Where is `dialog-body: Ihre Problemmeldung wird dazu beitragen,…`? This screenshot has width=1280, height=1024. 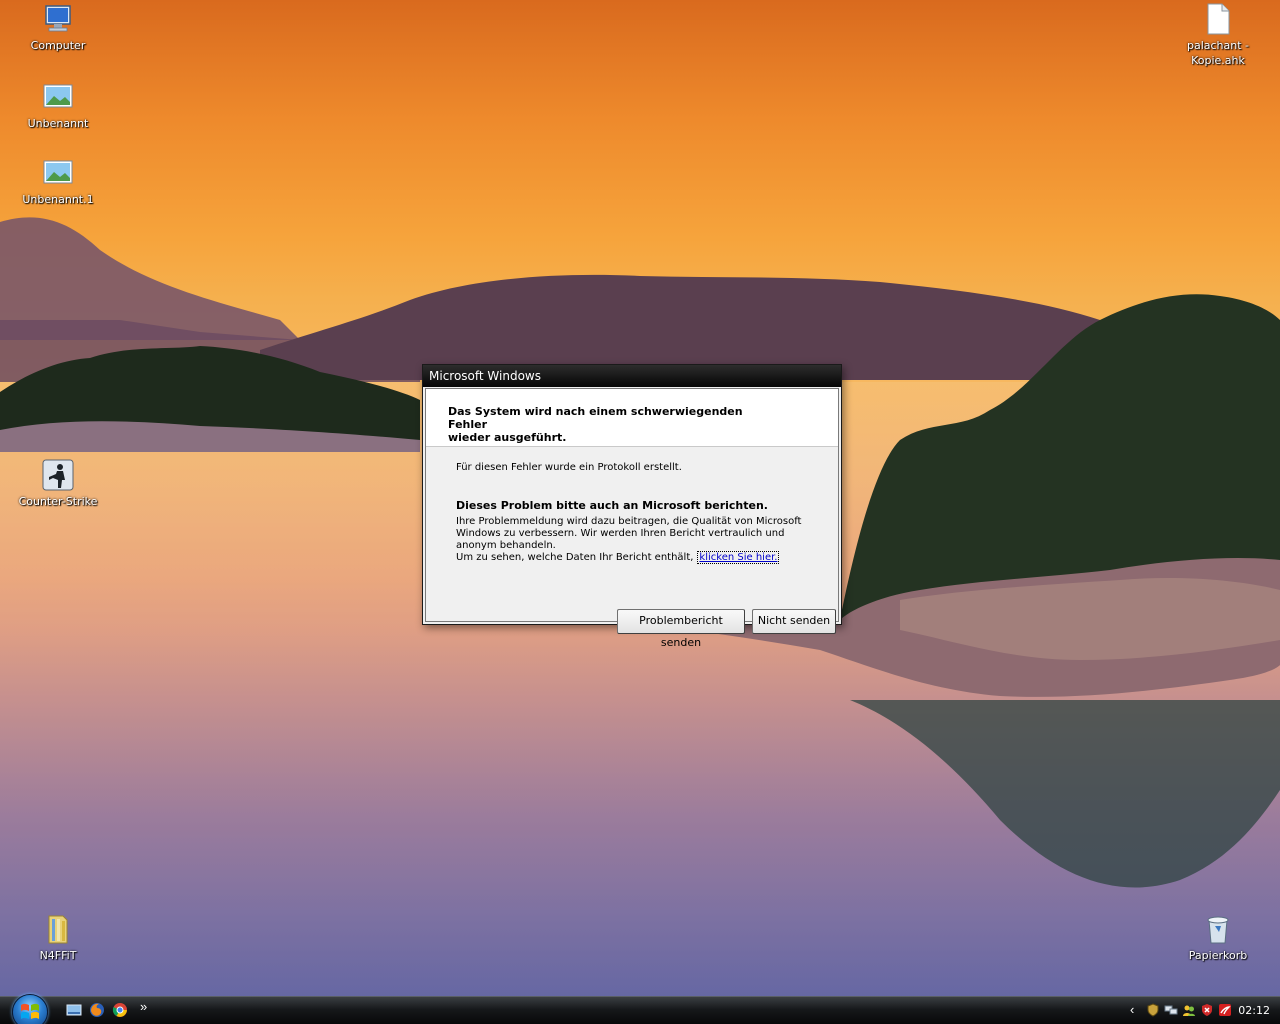
dialog-body: Ihre Problemmeldung wird dazu beitragen,… is located at coordinates (629, 540).